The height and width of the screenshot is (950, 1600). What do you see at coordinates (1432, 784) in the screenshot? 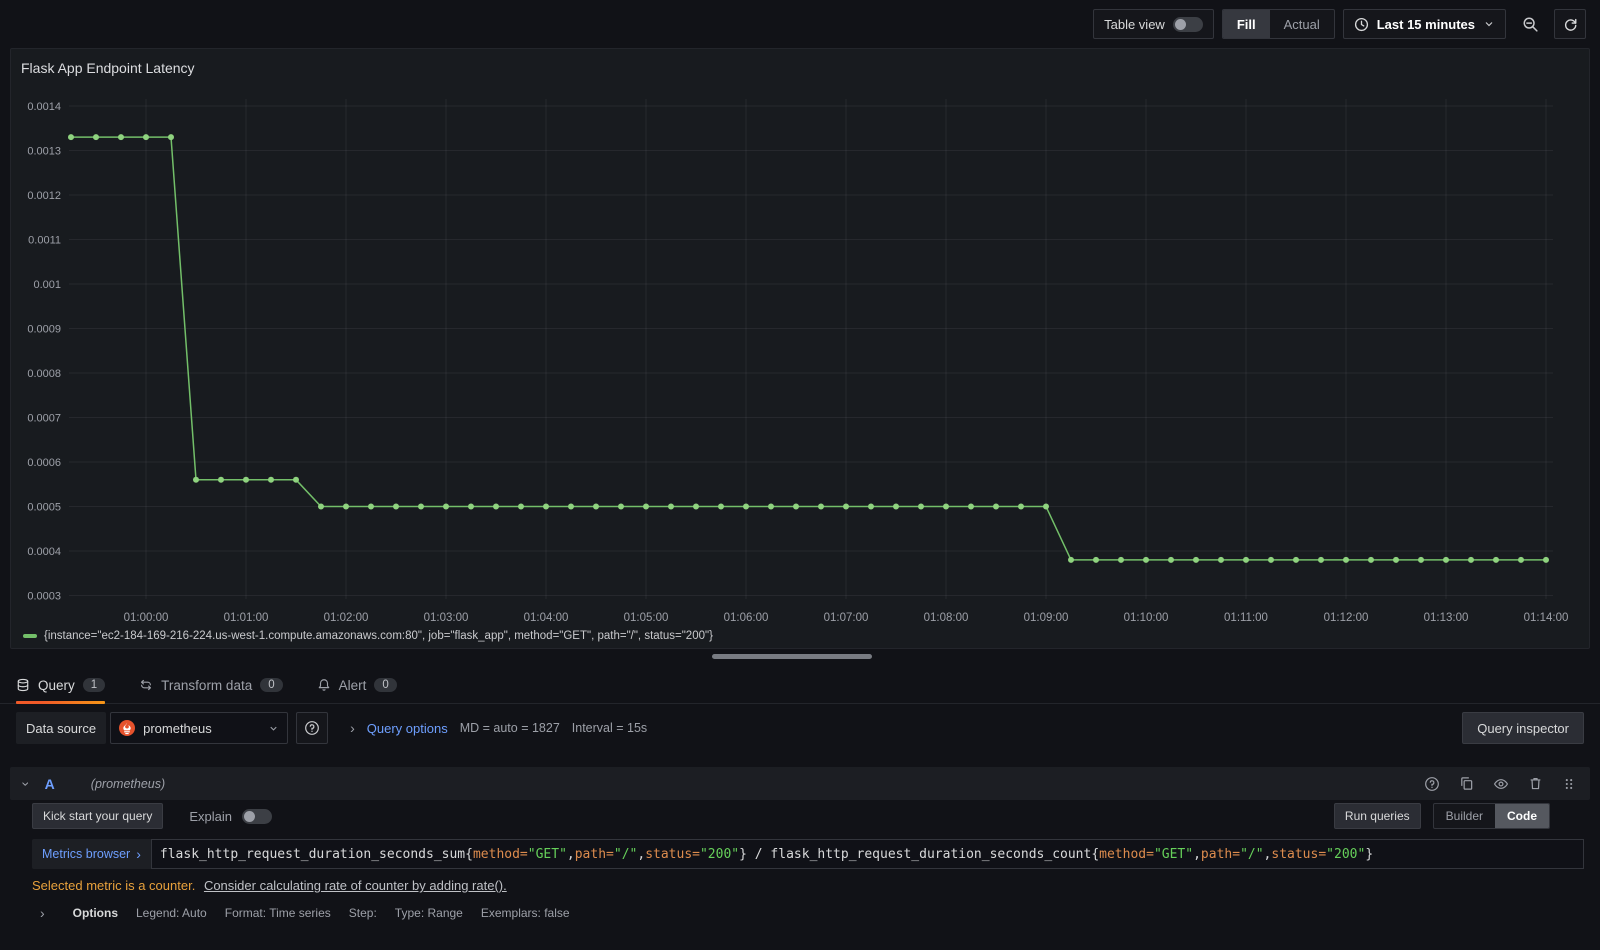
I see `query-help-icon` at bounding box center [1432, 784].